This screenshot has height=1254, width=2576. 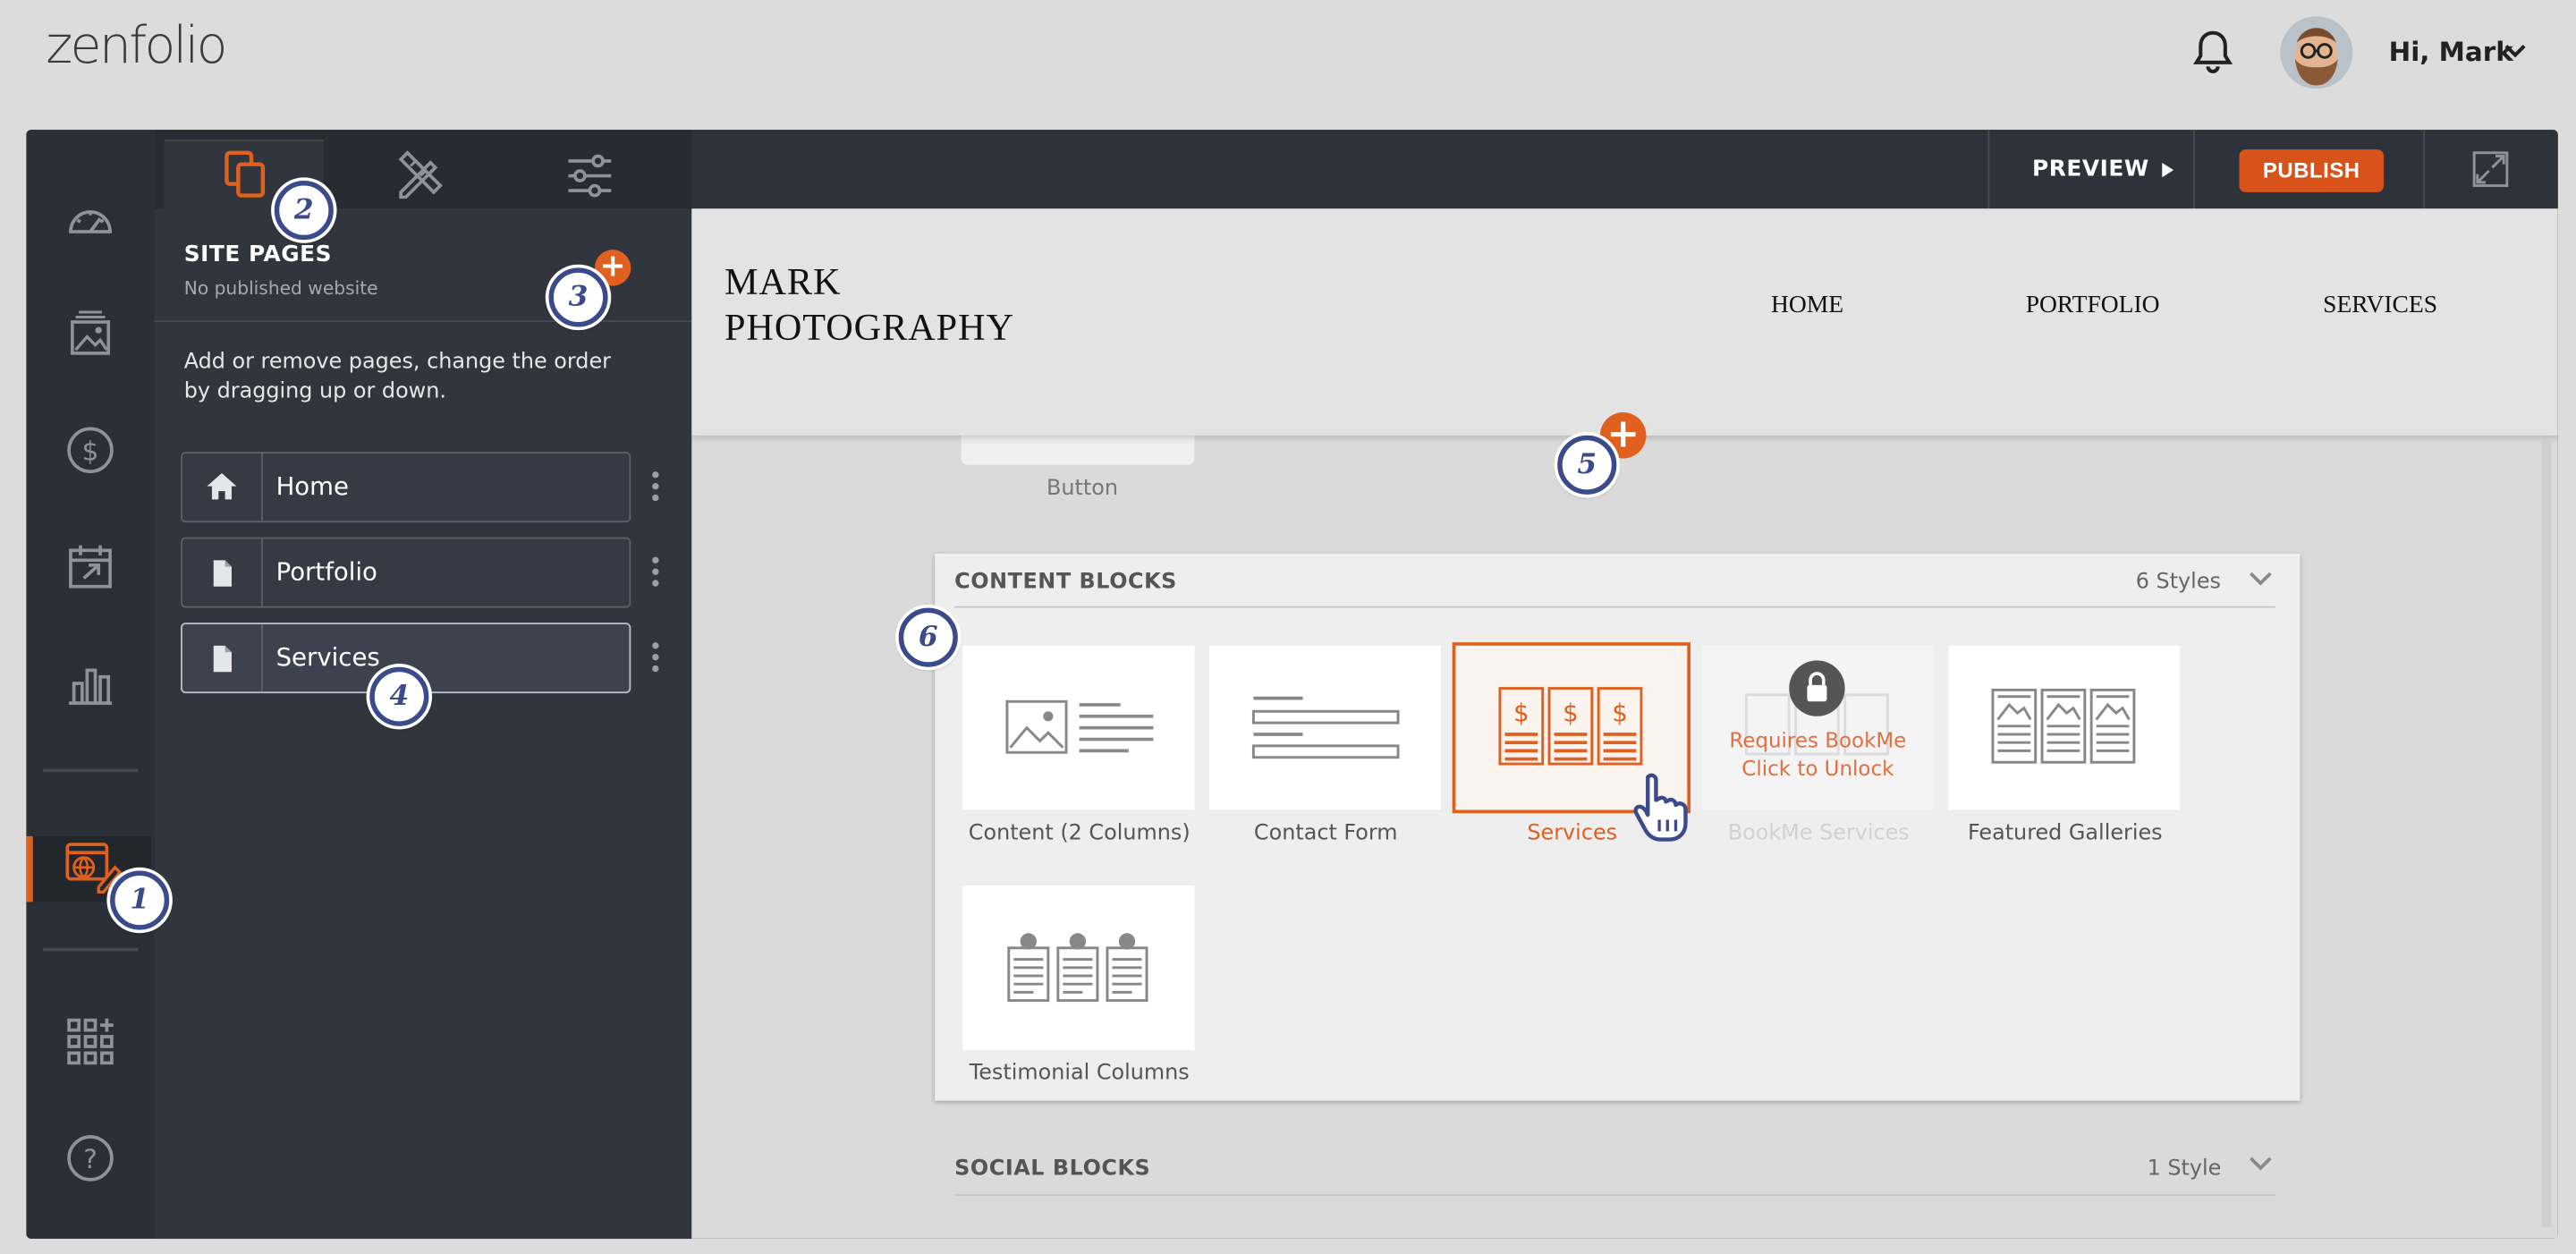 I want to click on website-editor-icon, so click(x=92, y=866).